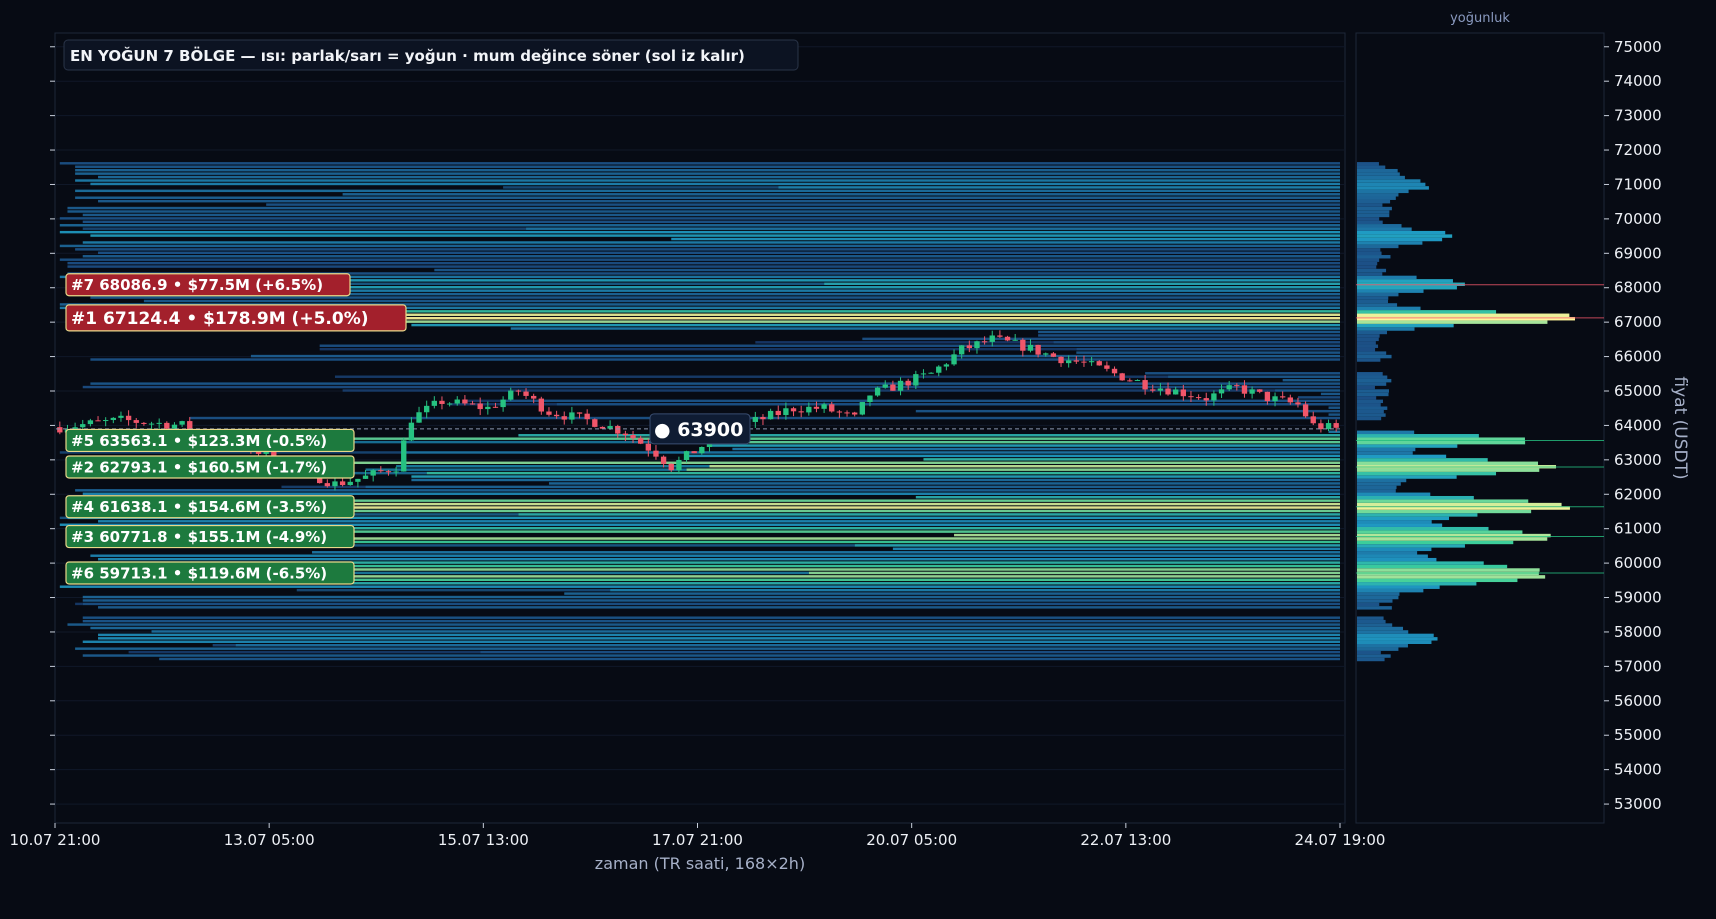  I want to click on y-tick-label: 60000, so click(1638, 563).